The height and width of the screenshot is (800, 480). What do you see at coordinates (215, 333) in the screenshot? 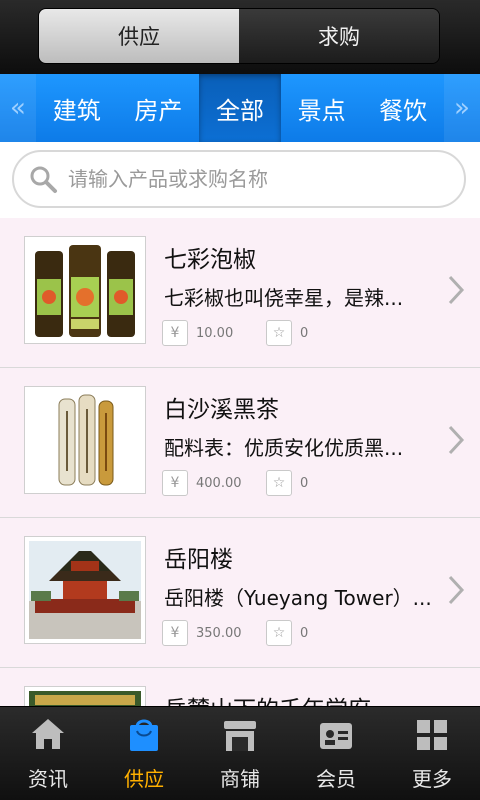
I see `product-price: 10.00` at bounding box center [215, 333].